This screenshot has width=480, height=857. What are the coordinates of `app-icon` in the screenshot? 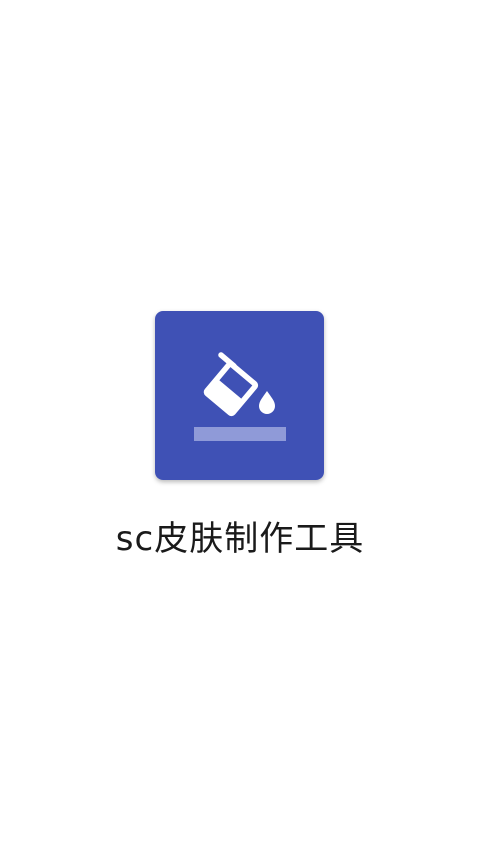 It's located at (239, 395).